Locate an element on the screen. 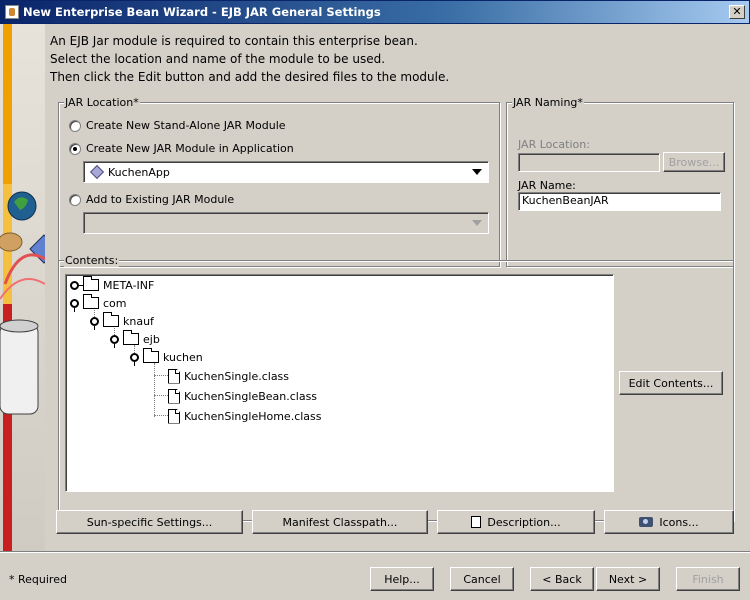 Image resolution: width=750 pixels, height=600 pixels. tree-item-label: META-INF is located at coordinates (129, 285).